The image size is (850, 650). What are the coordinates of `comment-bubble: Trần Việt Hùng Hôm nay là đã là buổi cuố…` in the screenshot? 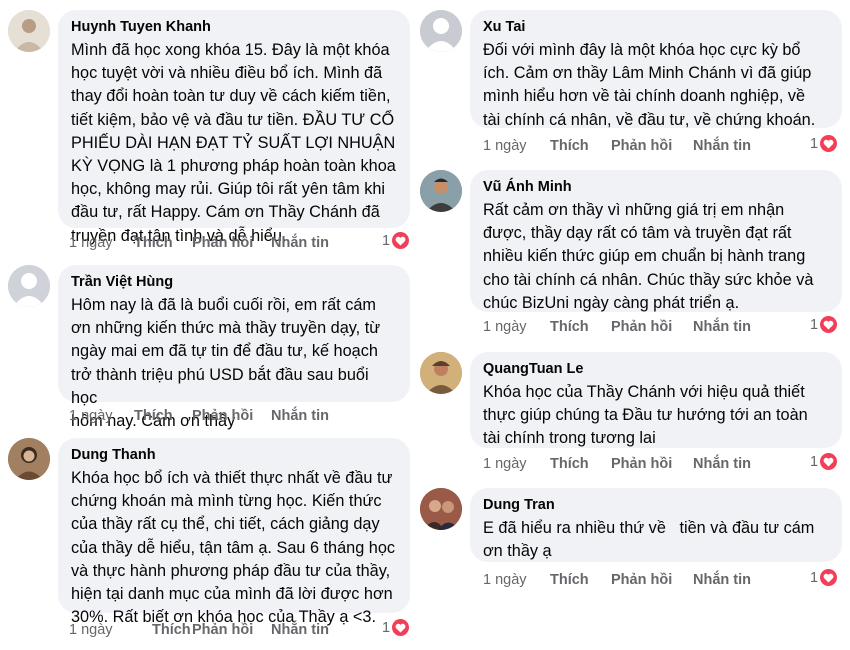 It's located at (234, 347).